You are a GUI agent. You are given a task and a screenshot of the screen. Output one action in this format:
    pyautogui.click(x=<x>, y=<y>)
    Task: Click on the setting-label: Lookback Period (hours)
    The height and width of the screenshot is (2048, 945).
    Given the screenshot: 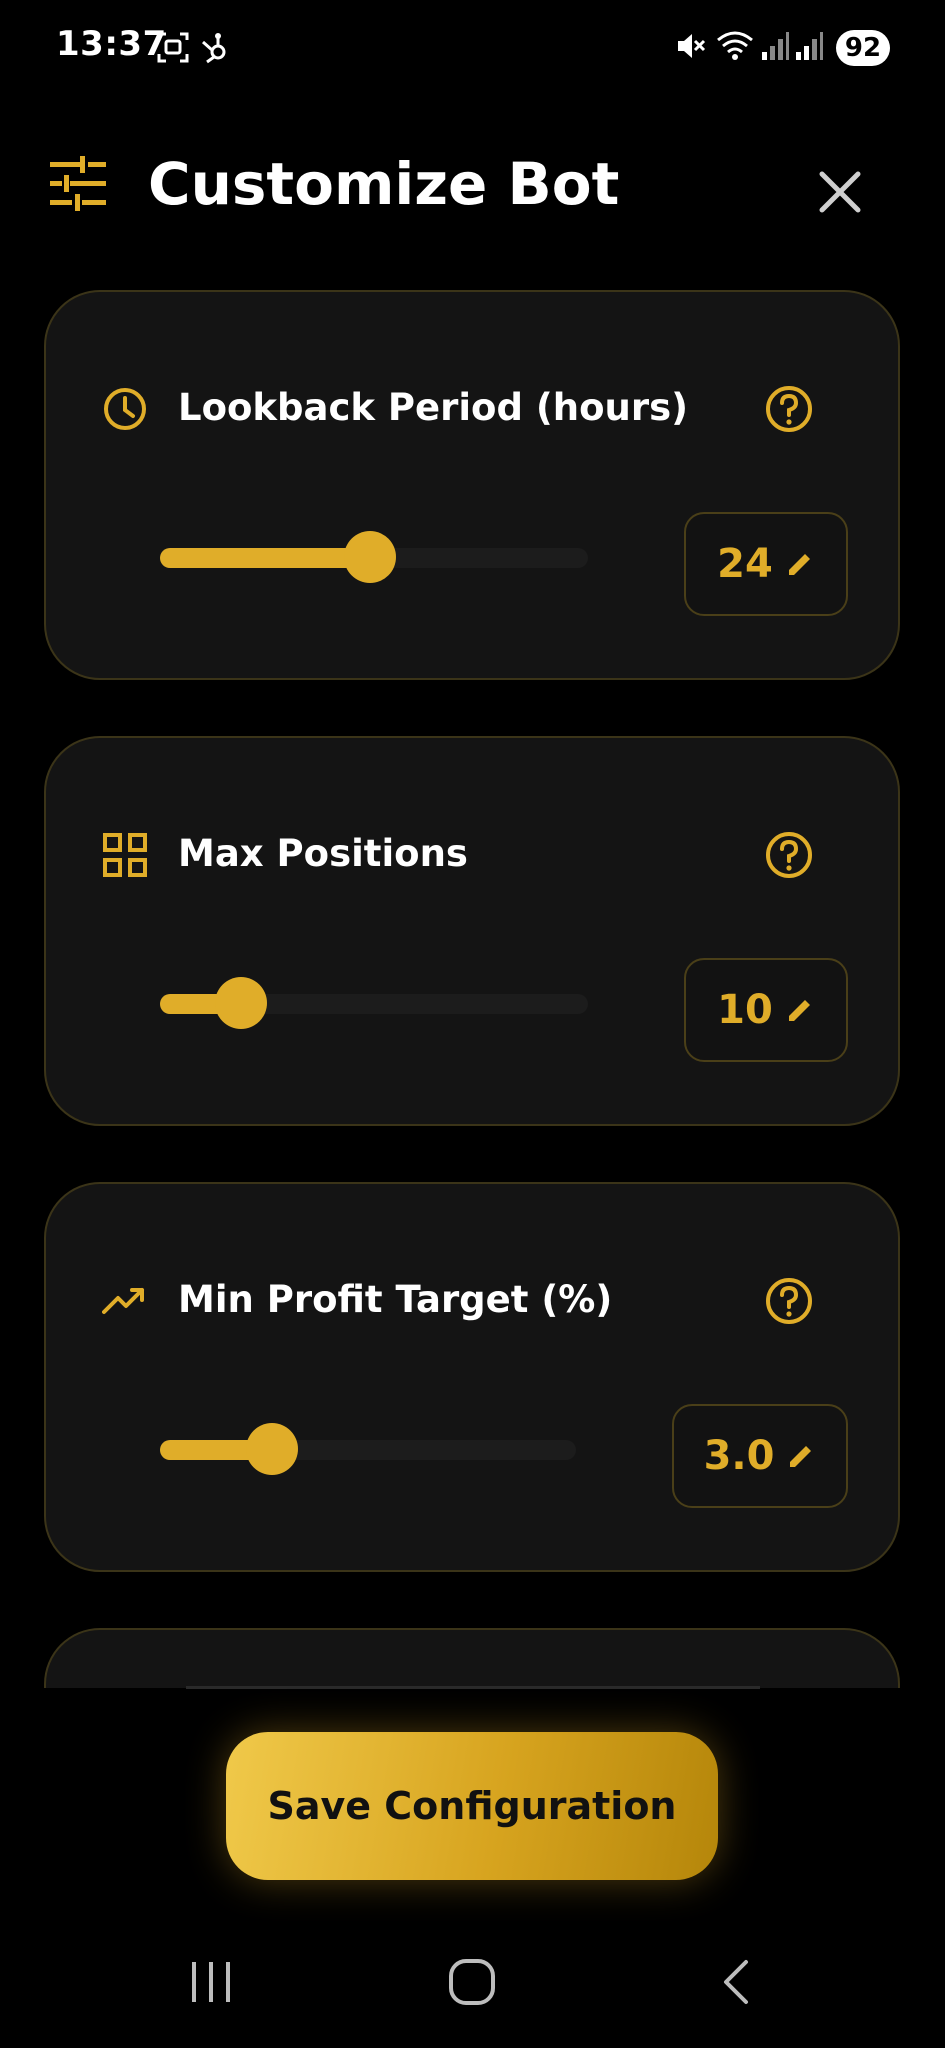 What is the action you would take?
    pyautogui.click(x=433, y=407)
    